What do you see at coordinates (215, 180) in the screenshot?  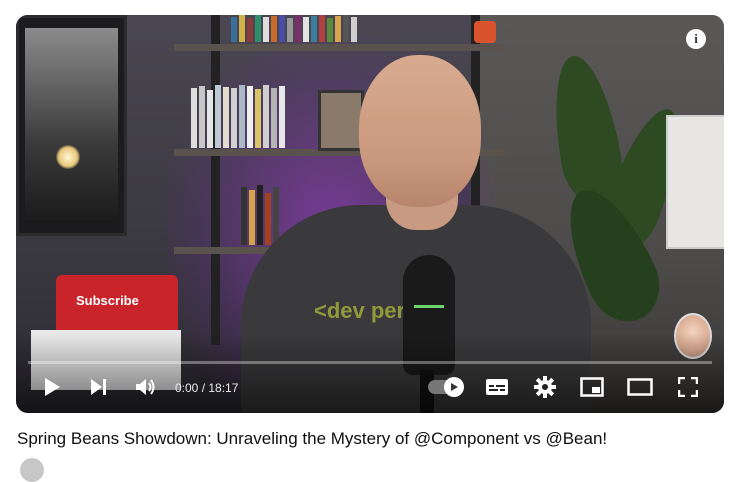 I see `shelf-post` at bounding box center [215, 180].